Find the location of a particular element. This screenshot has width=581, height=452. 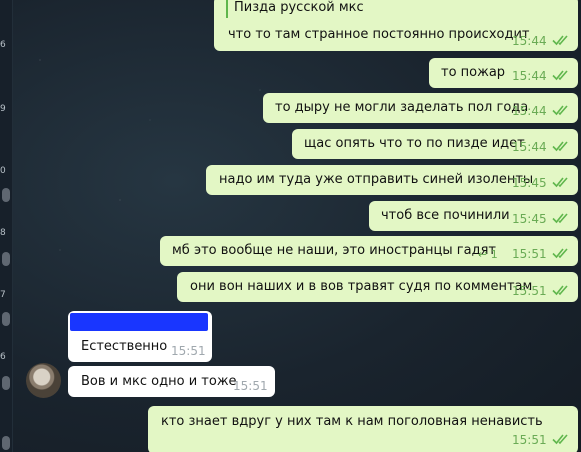

reply-quote: Пизда русской мкс is located at coordinates (295, 9).